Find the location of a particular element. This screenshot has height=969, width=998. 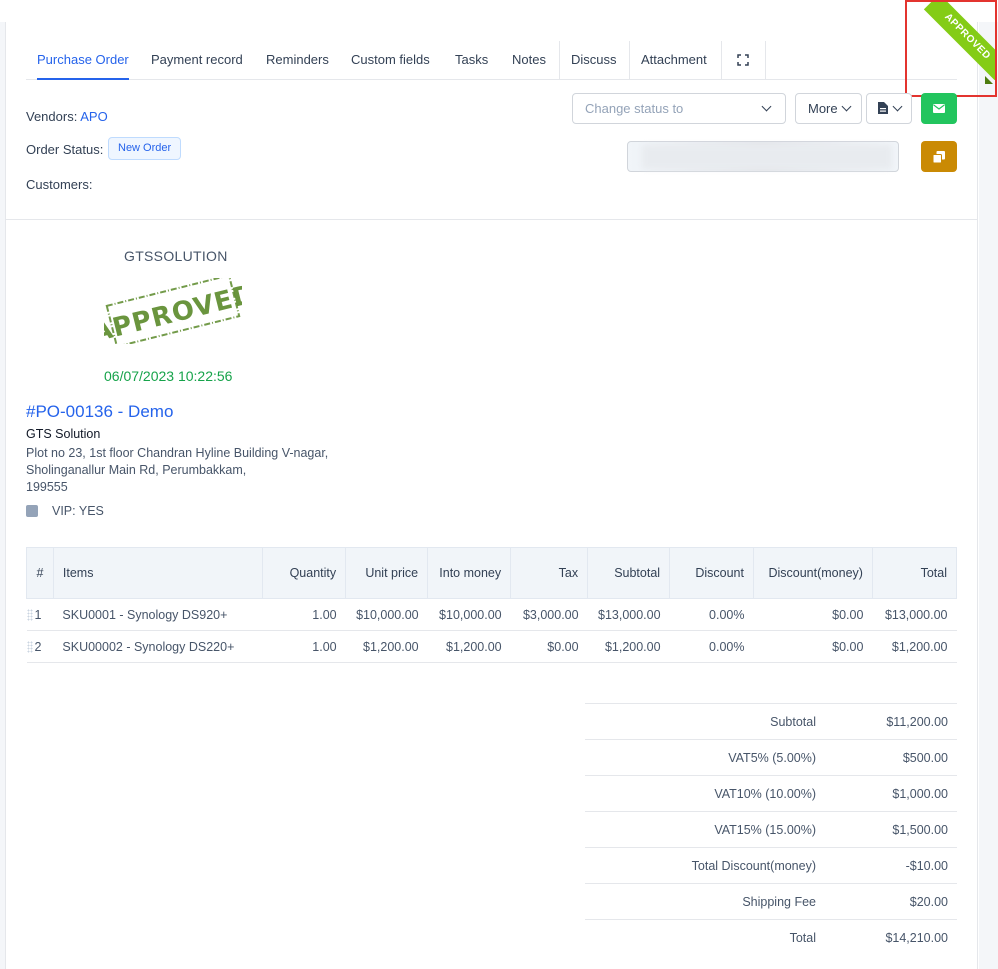

totals-row: VAT10% (10.00%) $1,000.00 is located at coordinates (771, 794).